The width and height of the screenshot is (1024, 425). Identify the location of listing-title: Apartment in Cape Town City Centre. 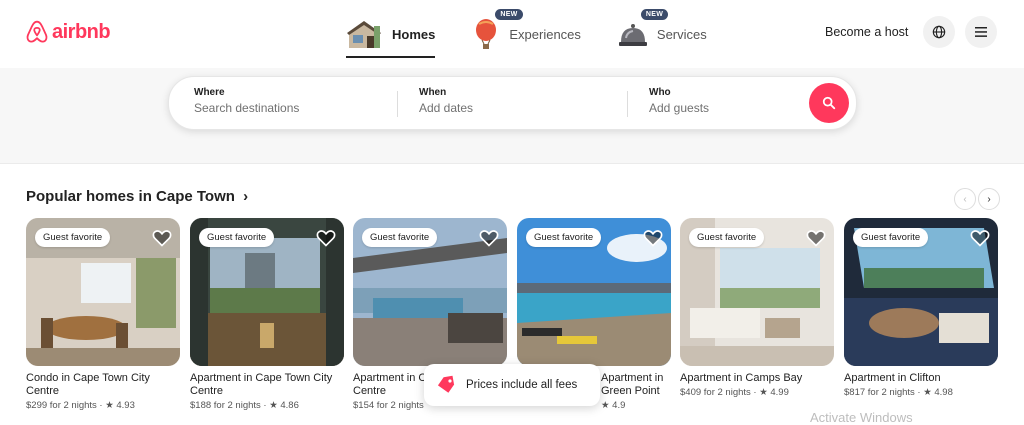
(261, 384).